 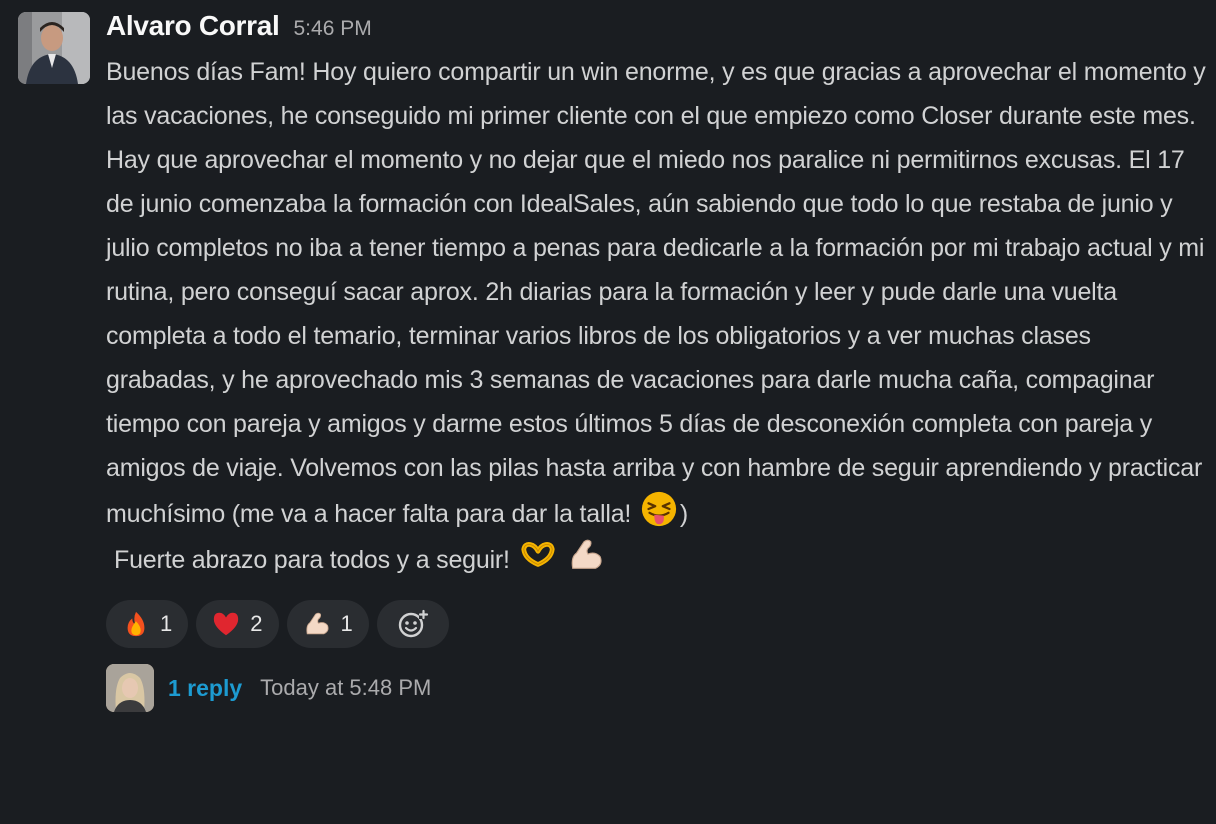 I want to click on add-reaction-button, so click(x=412, y=624).